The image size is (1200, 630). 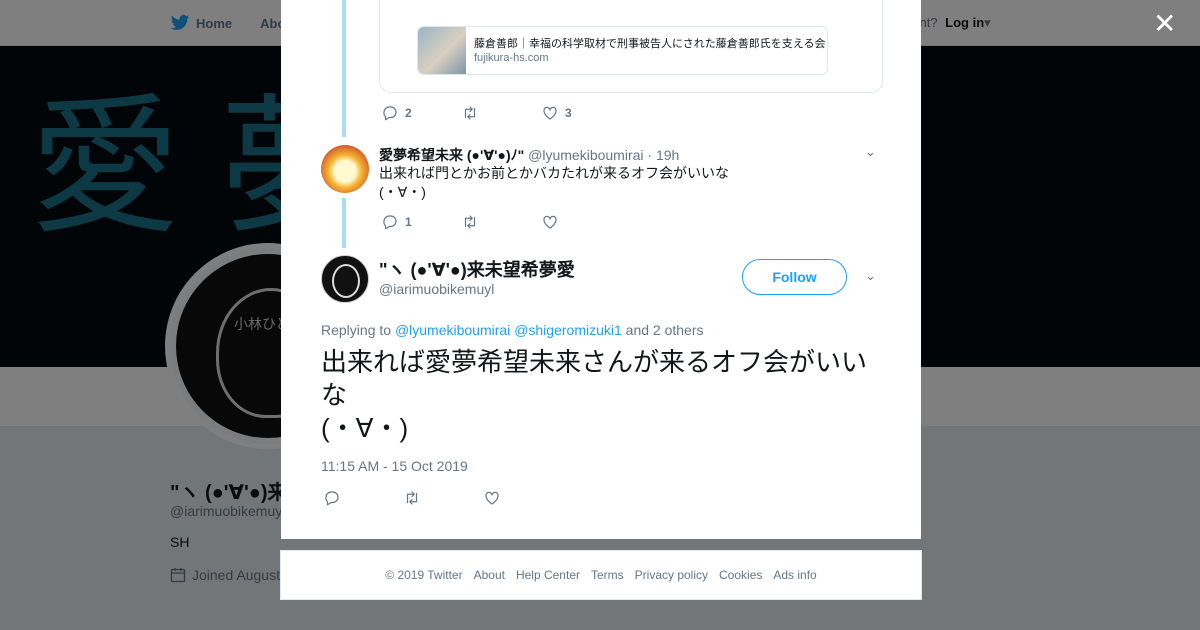 I want to click on reply-text: 出来れば門とかお前とかバカたれが来るオフ会がいいな (・∀・), so click(x=554, y=182).